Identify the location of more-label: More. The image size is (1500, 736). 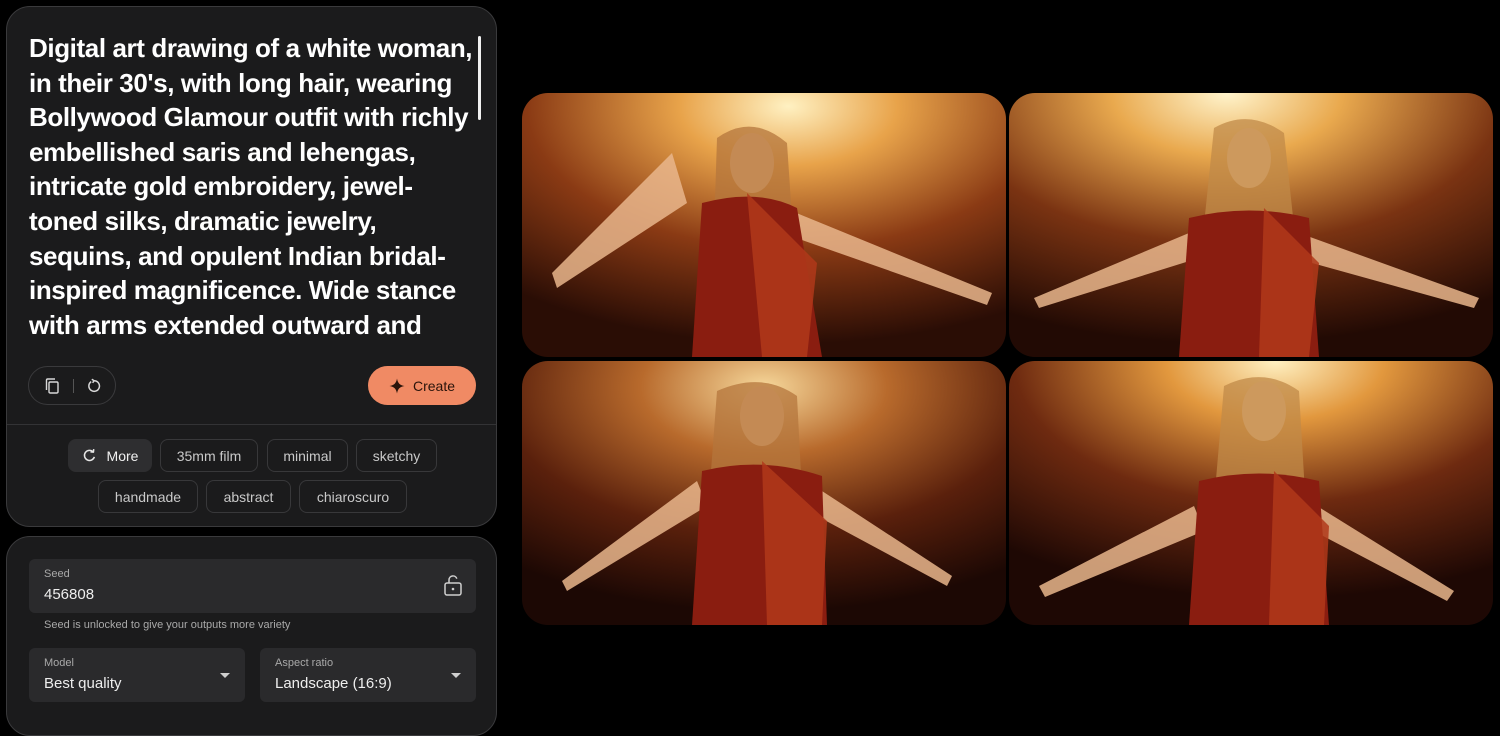
(122, 455).